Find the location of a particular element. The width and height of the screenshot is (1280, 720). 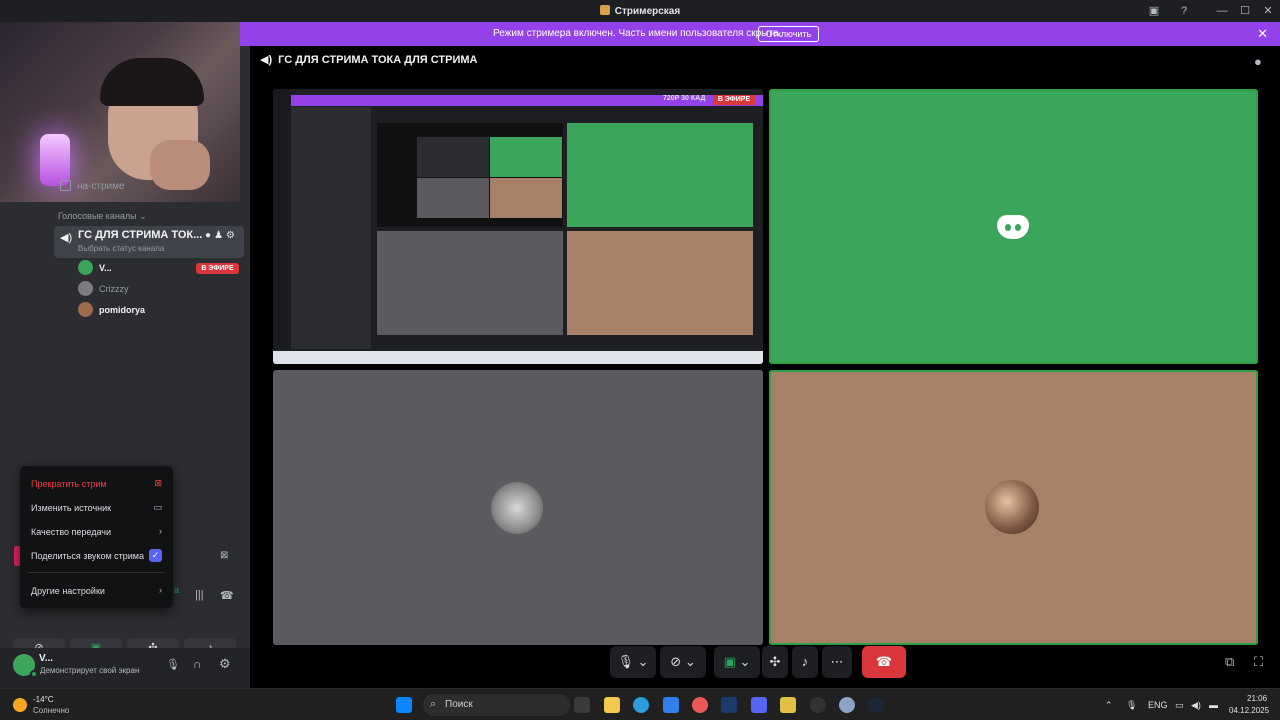

settings-icon: ⚙ is located at coordinates (232, 235).